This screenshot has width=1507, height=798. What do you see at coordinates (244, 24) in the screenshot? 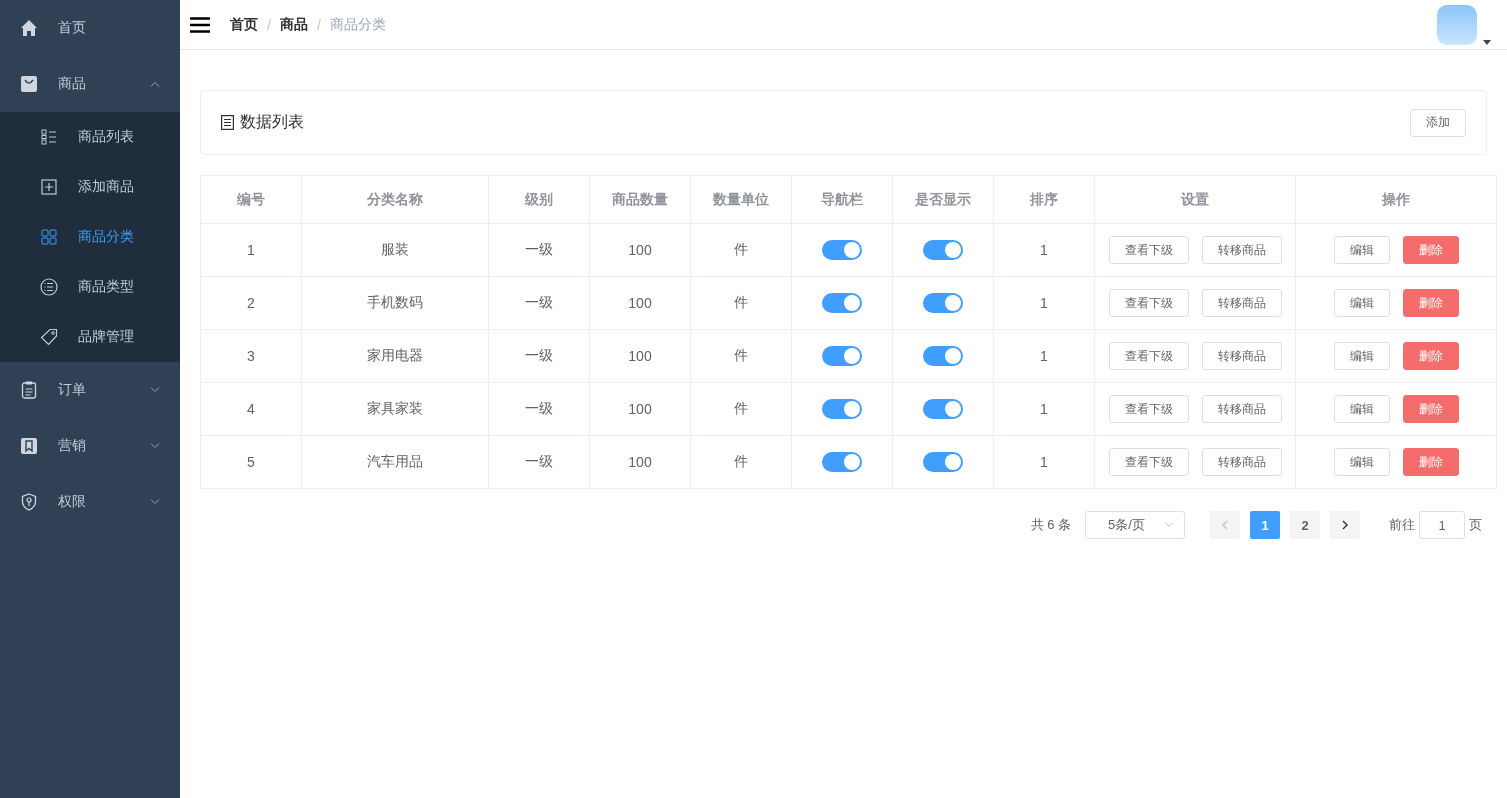
I see `breadcrumb-item: 首页` at bounding box center [244, 24].